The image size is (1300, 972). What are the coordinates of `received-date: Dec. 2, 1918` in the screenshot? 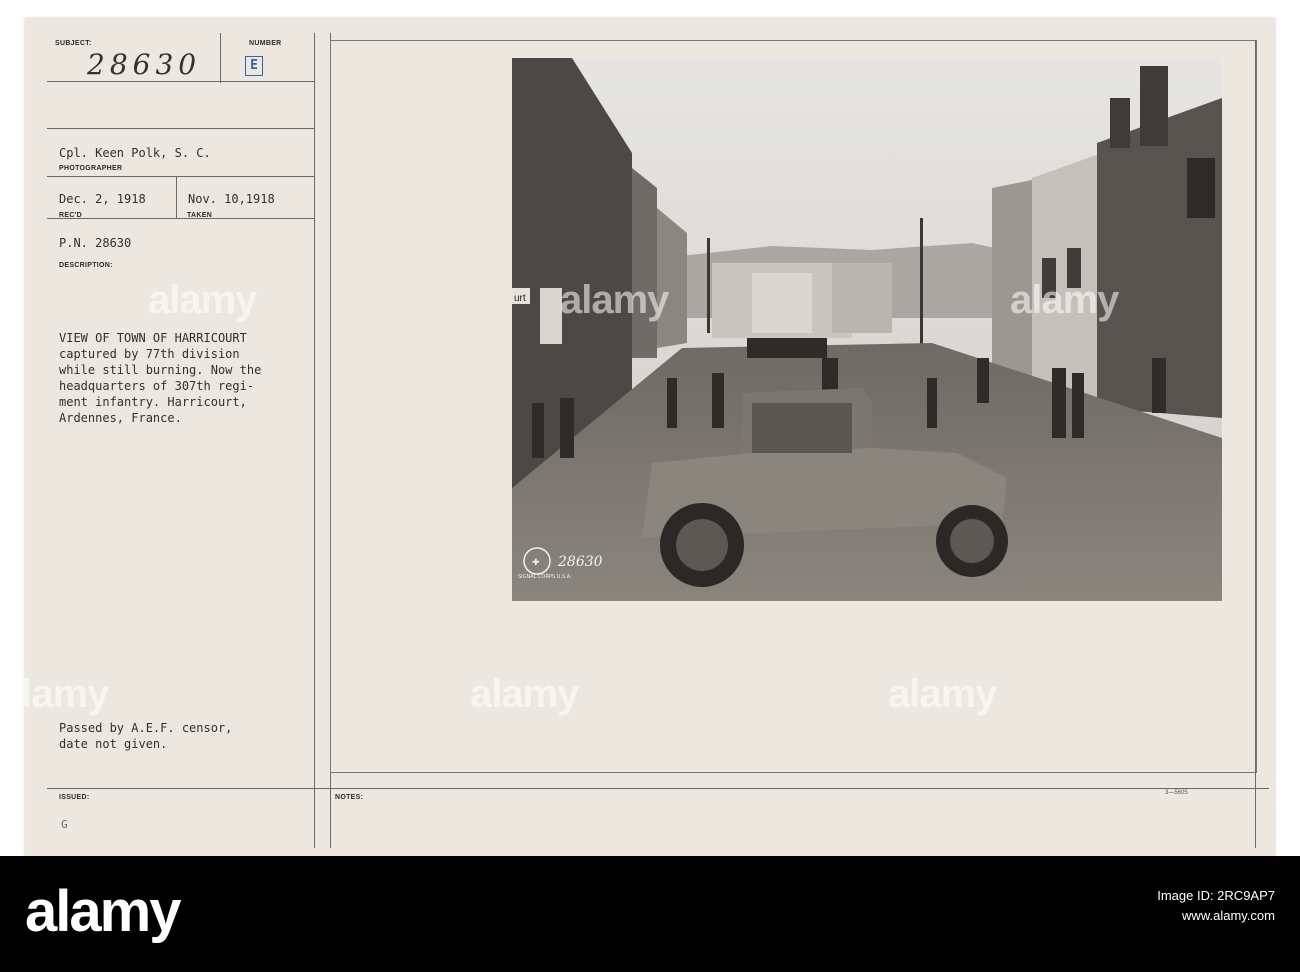 It's located at (102, 199).